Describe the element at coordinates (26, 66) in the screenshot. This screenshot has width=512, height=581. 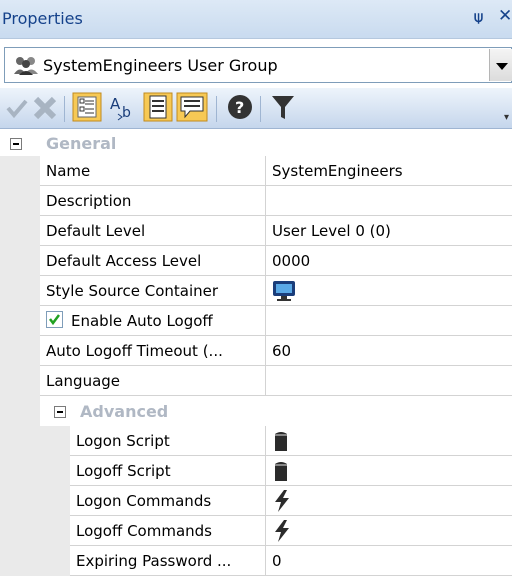
I see `user-group-icon` at that location.